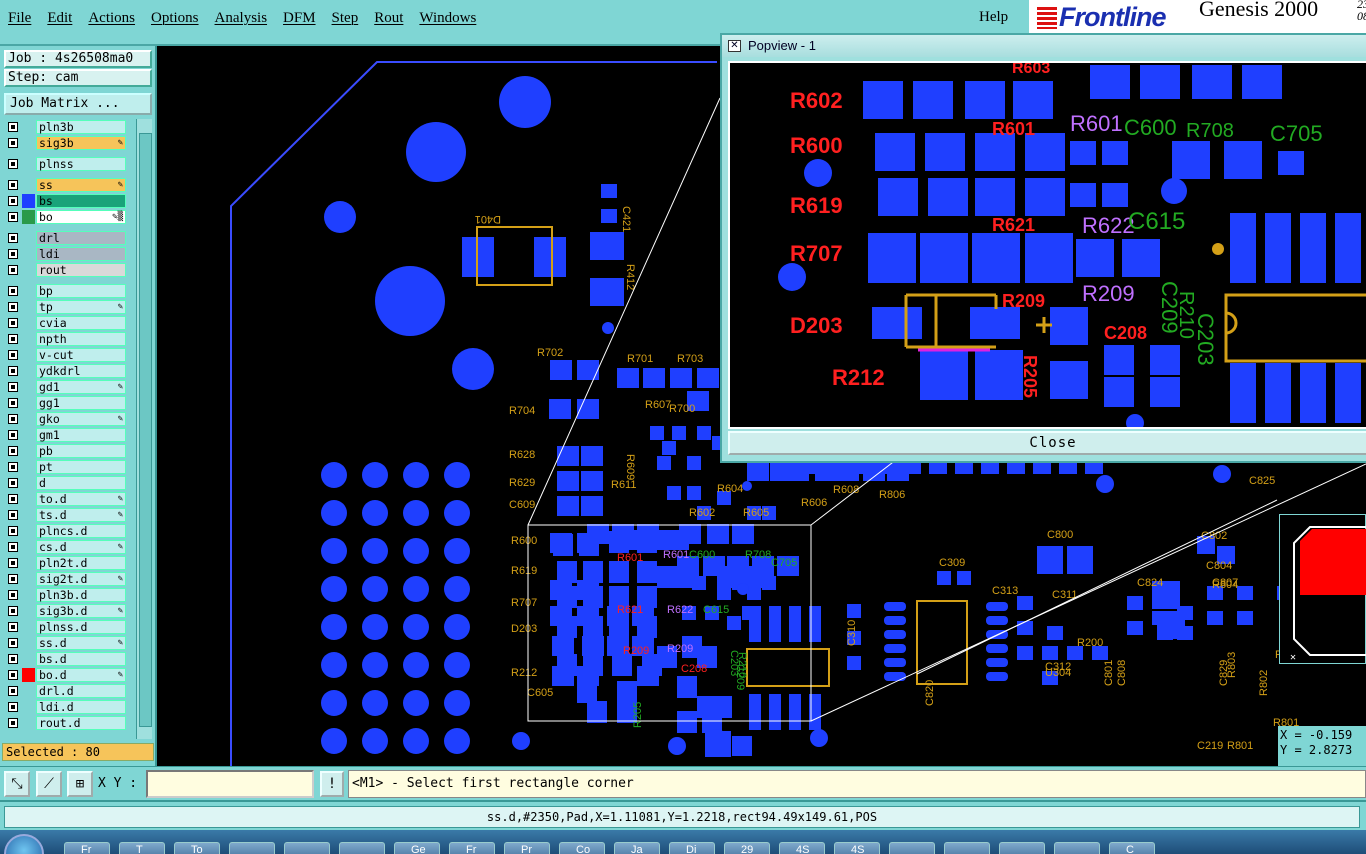 The image size is (1366, 854). I want to click on layer-scrollbar, so click(144, 429).